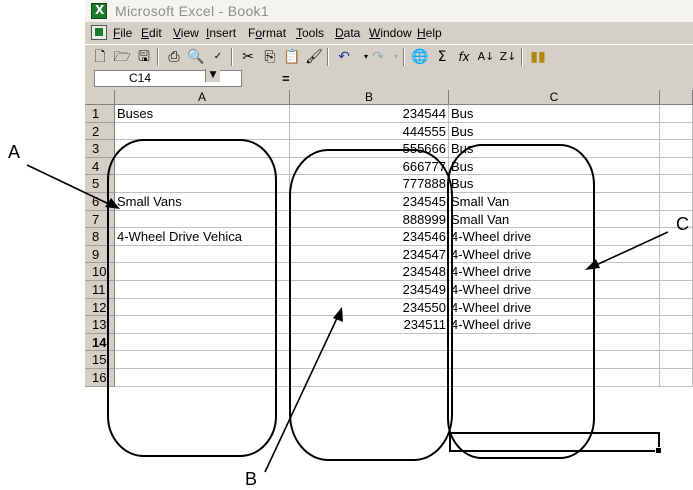  I want to click on callout-c-arrowhead, so click(592, 264).